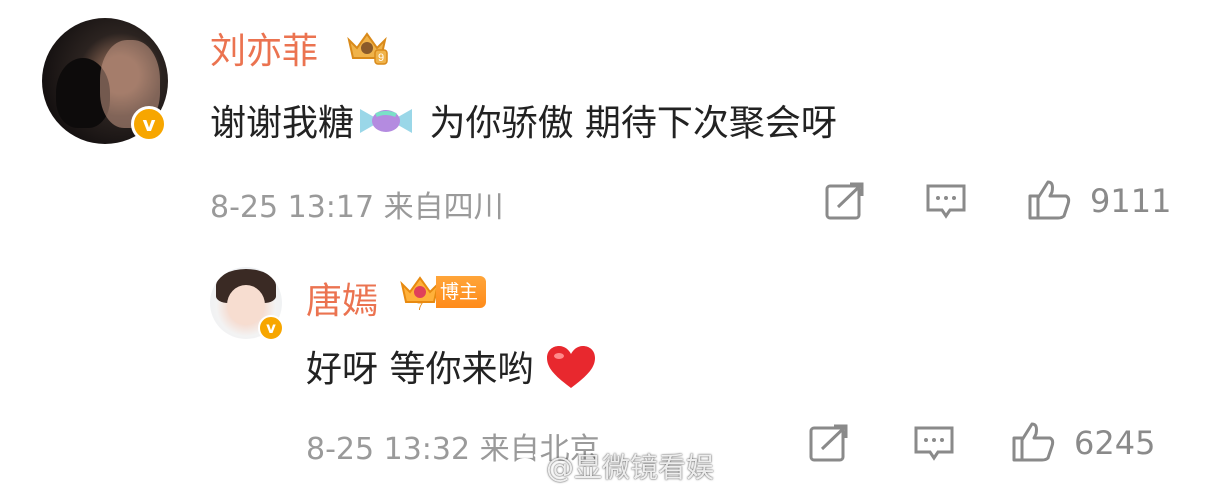 The width and height of the screenshot is (1206, 493). I want to click on weibo-logo-icon, so click(527, 466).